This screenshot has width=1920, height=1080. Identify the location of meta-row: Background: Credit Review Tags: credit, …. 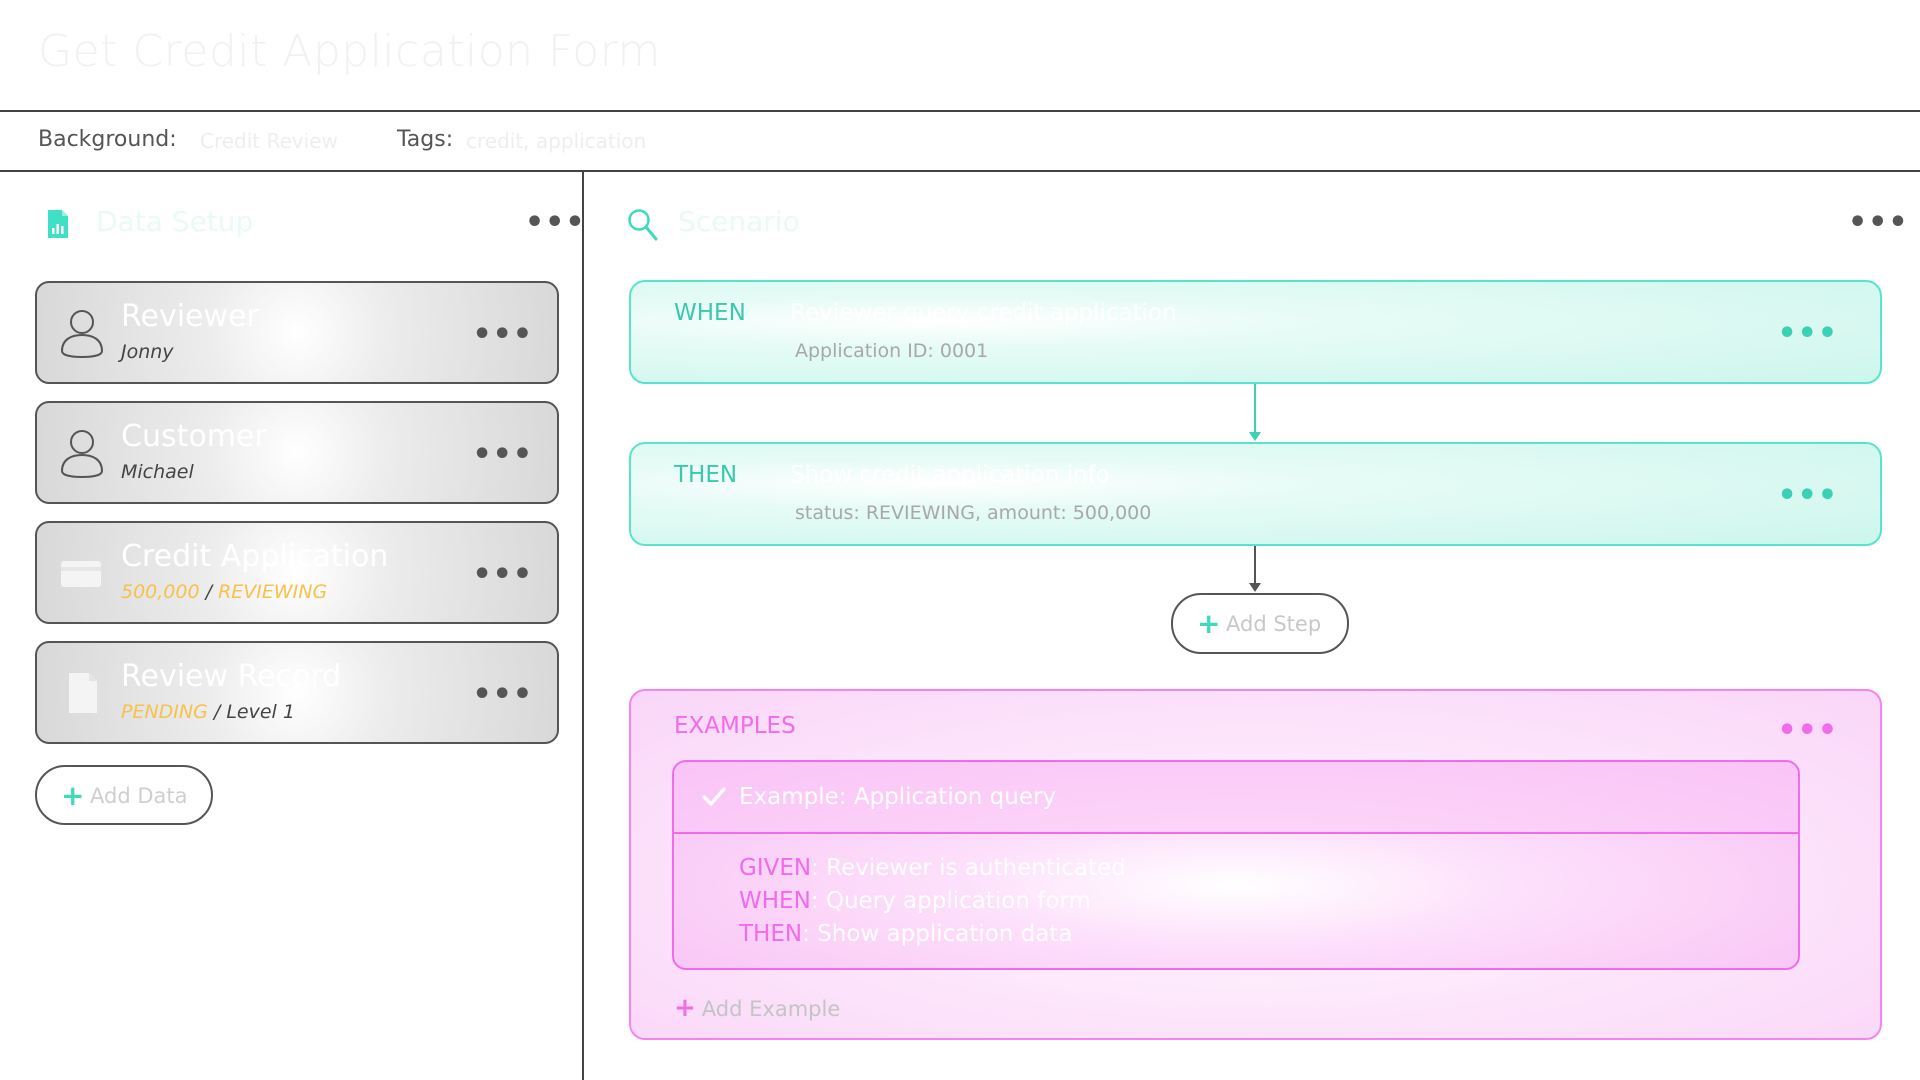
(960, 141).